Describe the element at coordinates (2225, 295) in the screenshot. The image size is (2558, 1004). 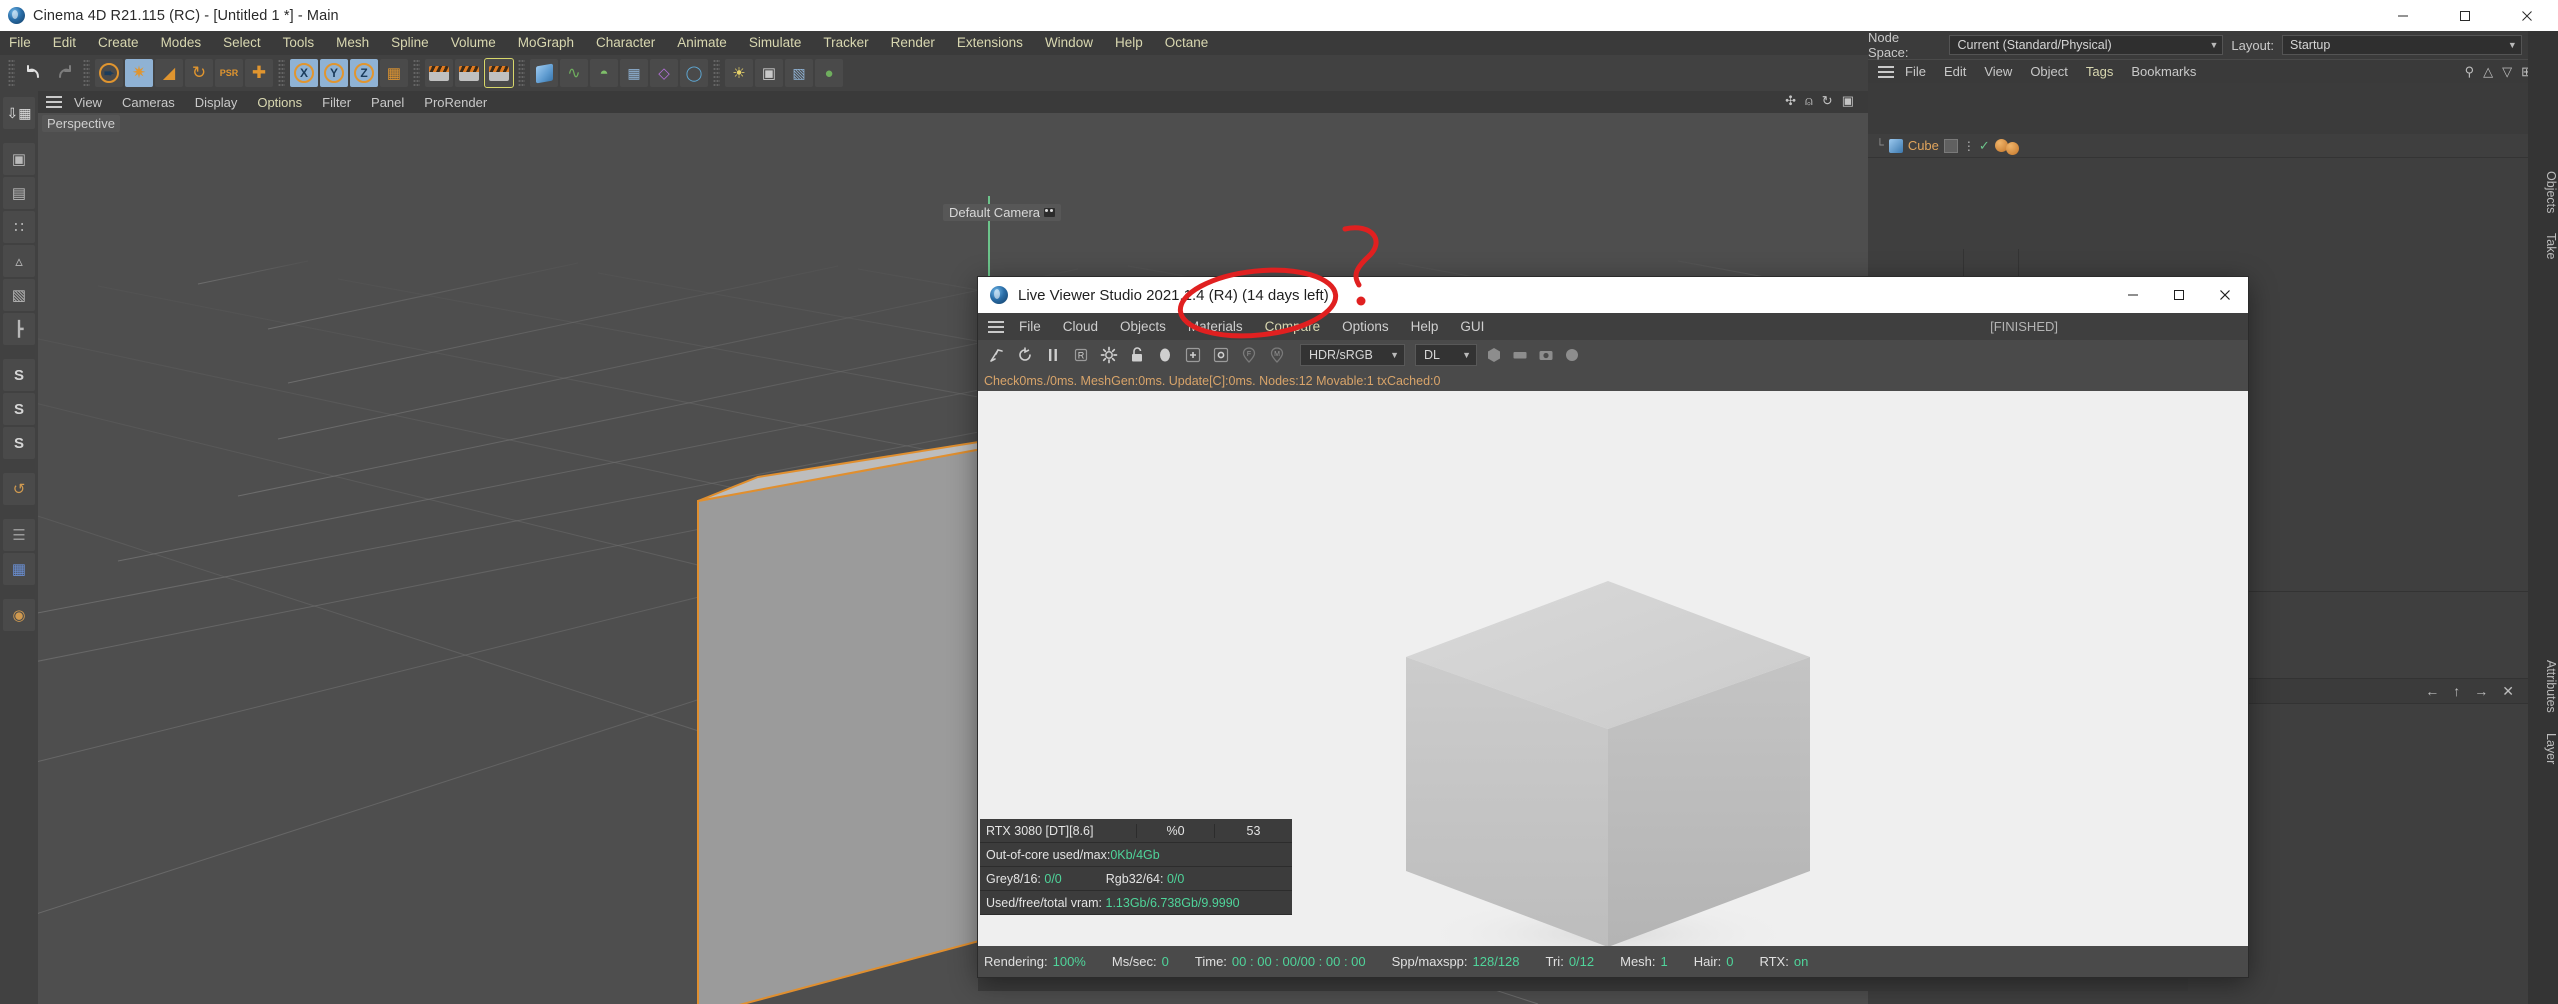
I see `live-viewer-close-button` at that location.